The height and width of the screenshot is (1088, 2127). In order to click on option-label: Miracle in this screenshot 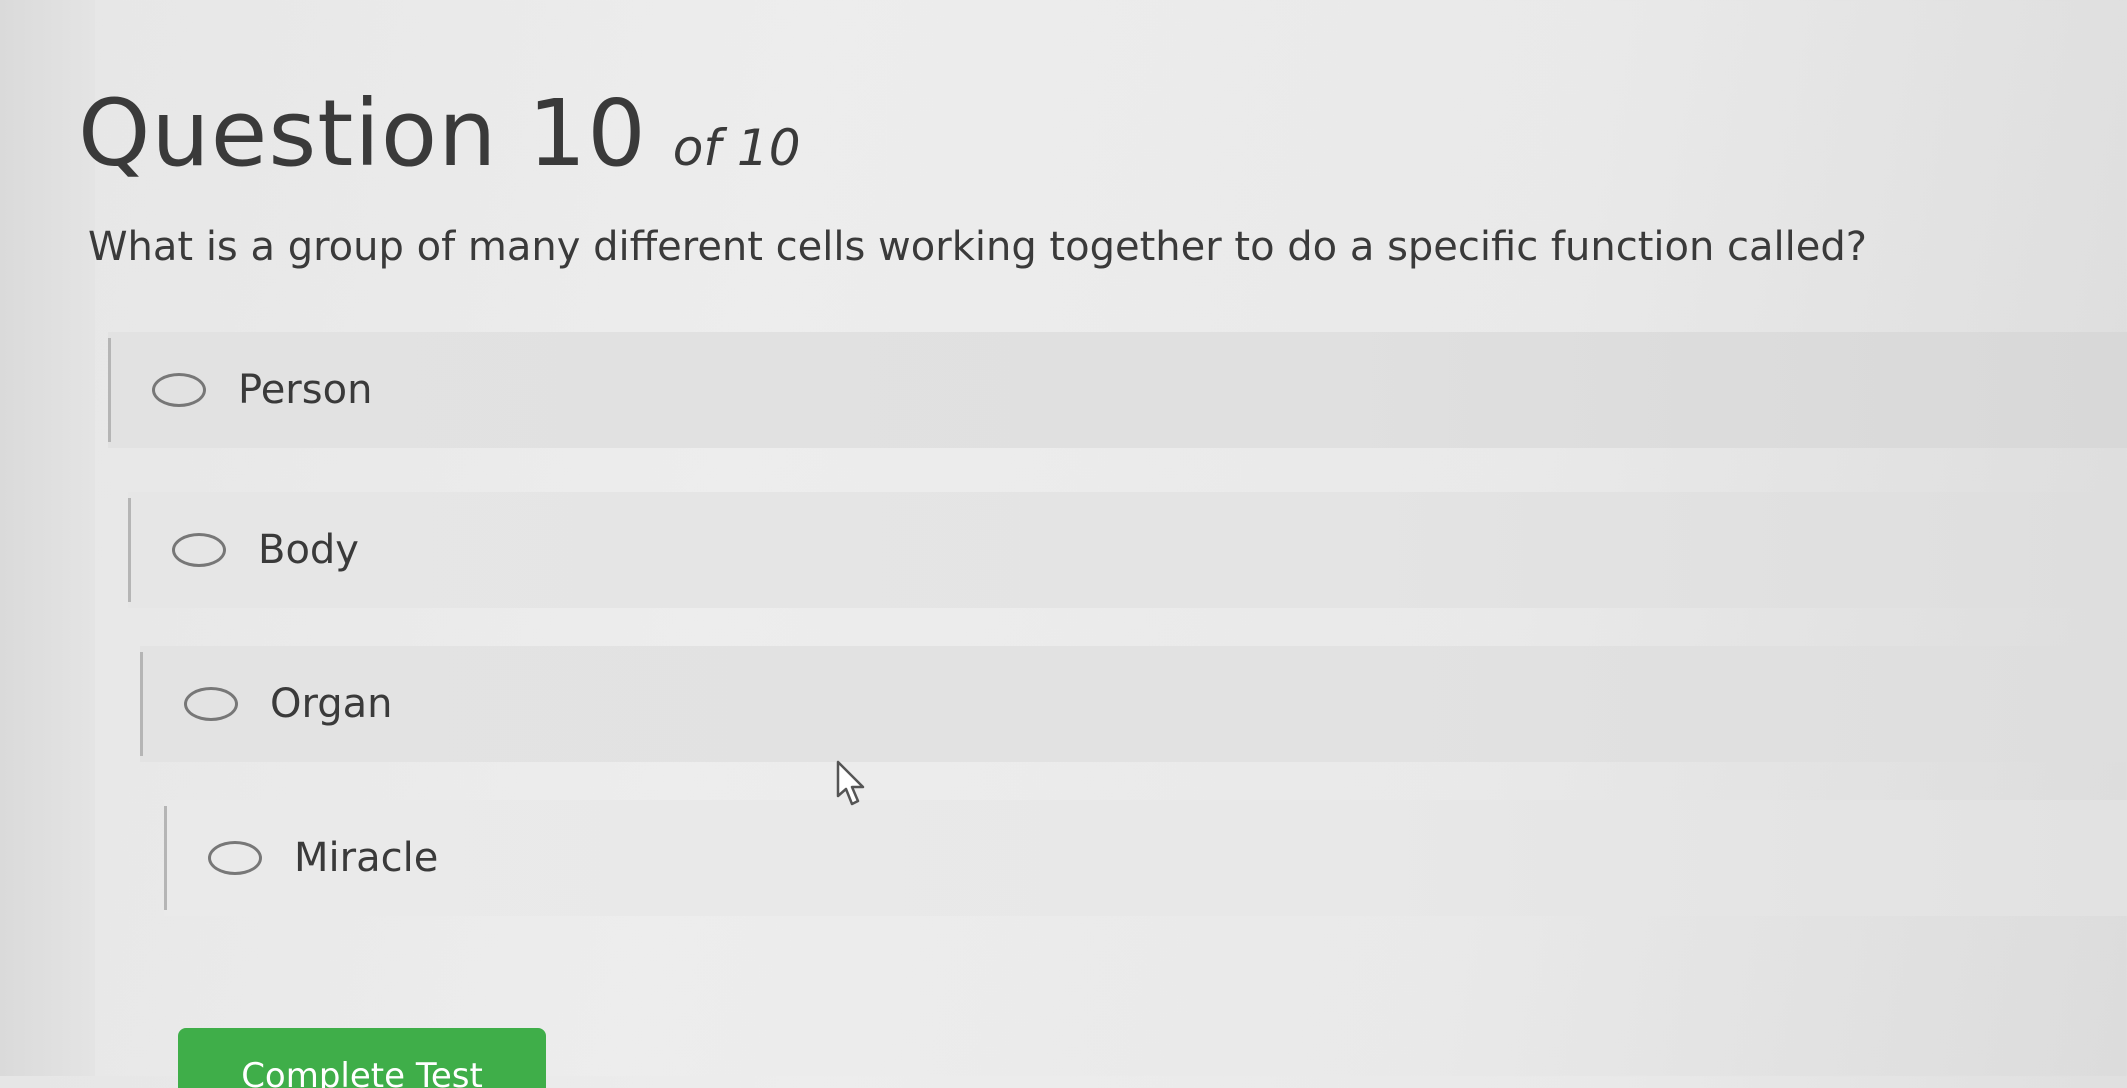, I will do `click(366, 858)`.